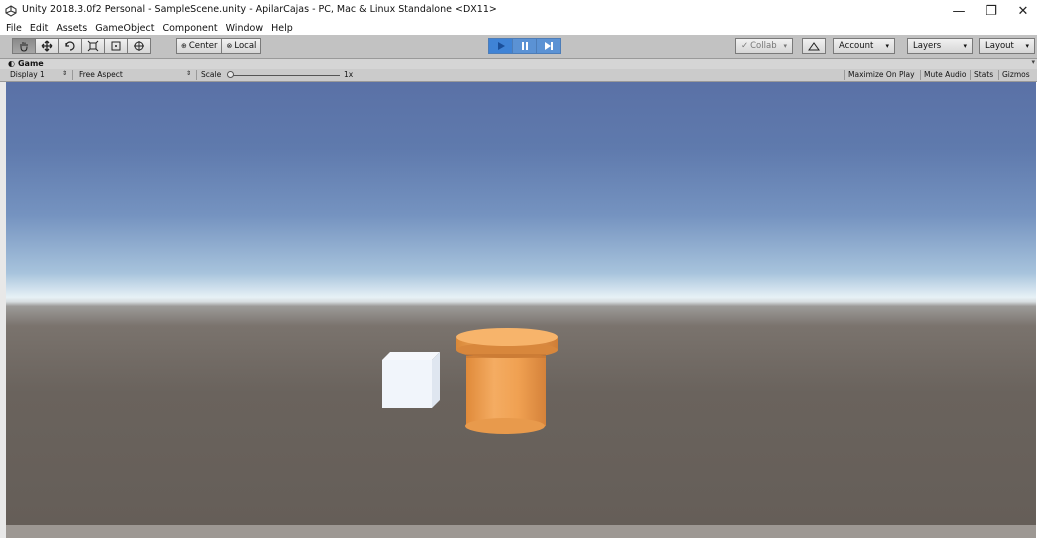 The width and height of the screenshot is (1037, 538). I want to click on collab-dropdown: ✓ Collab ▾, so click(764, 46).